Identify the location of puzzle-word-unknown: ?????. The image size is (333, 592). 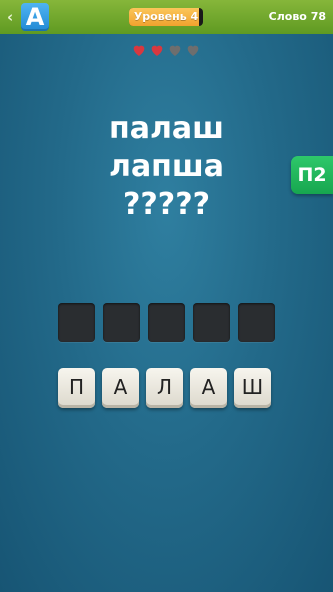
(166, 204).